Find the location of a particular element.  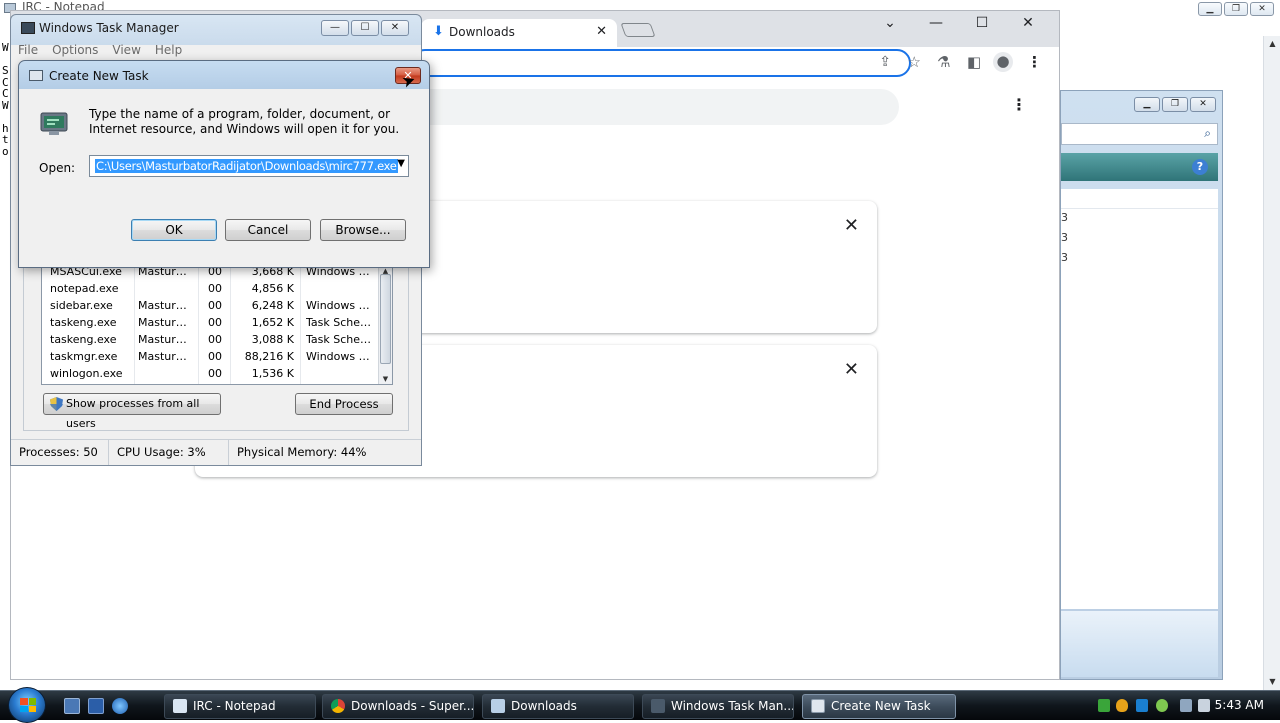

menu-file: File is located at coordinates (28, 51).